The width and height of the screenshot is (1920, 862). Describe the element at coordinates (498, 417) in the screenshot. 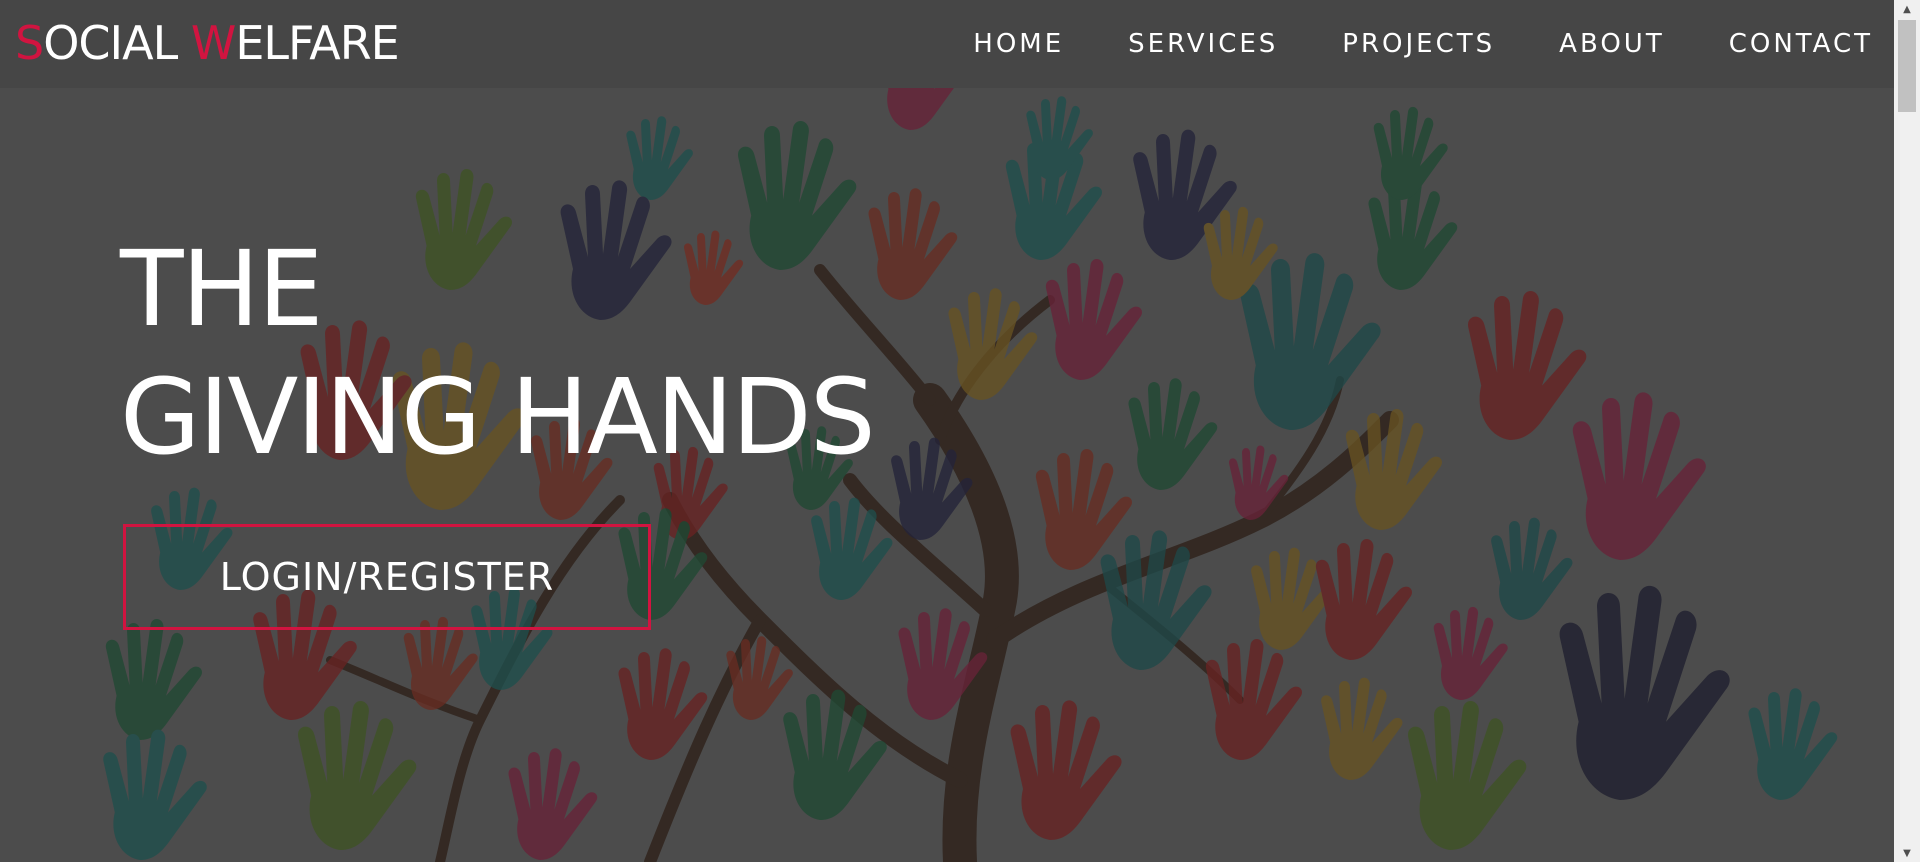

I see `hero-title-line2: GIVING HANDS` at that location.